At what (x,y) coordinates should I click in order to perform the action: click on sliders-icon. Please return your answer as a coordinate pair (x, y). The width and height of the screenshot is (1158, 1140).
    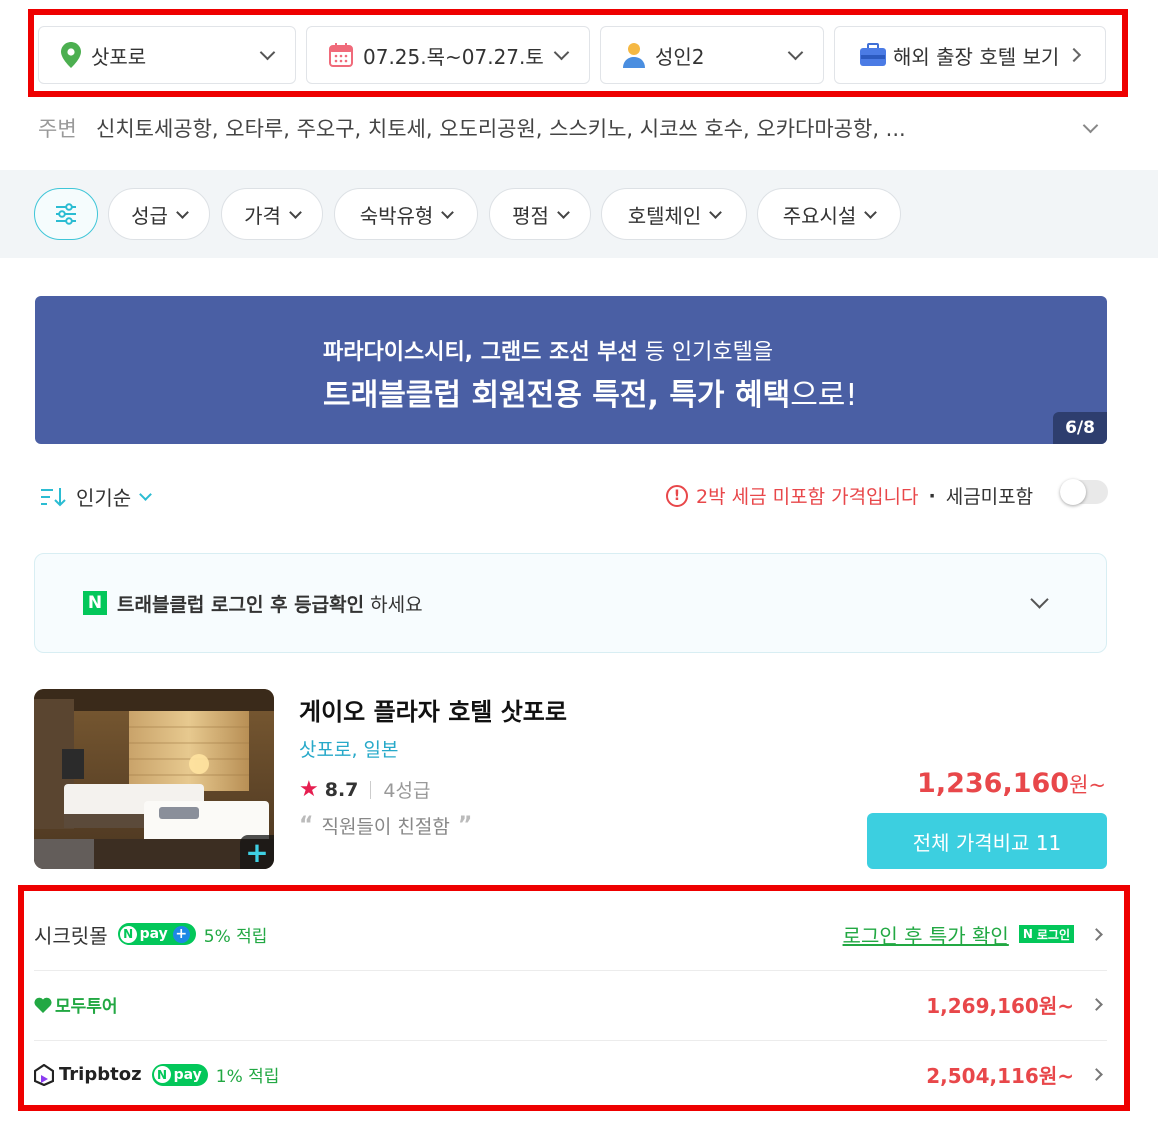
    Looking at the image, I should click on (66, 214).